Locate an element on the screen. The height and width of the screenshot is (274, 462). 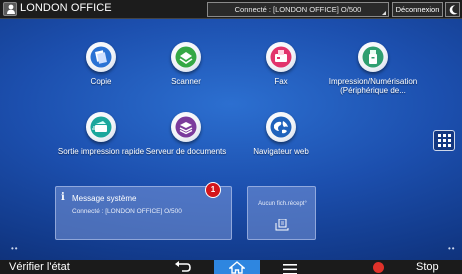
stop-label: Stop is located at coordinates (427, 267).